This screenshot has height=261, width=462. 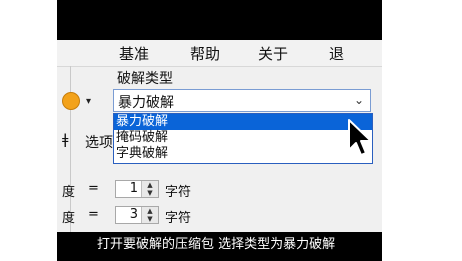 What do you see at coordinates (178, 218) in the screenshot?
I see `max-length-unit: 字符` at bounding box center [178, 218].